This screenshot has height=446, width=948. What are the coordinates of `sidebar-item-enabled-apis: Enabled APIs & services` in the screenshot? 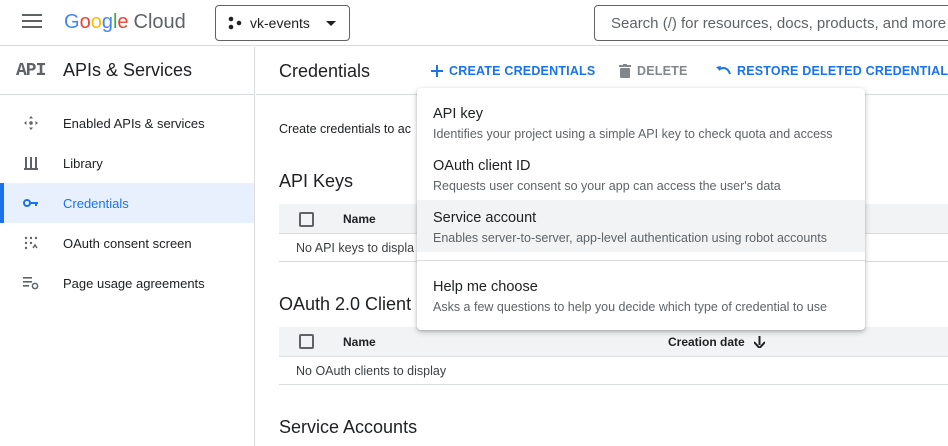 It's located at (127, 123).